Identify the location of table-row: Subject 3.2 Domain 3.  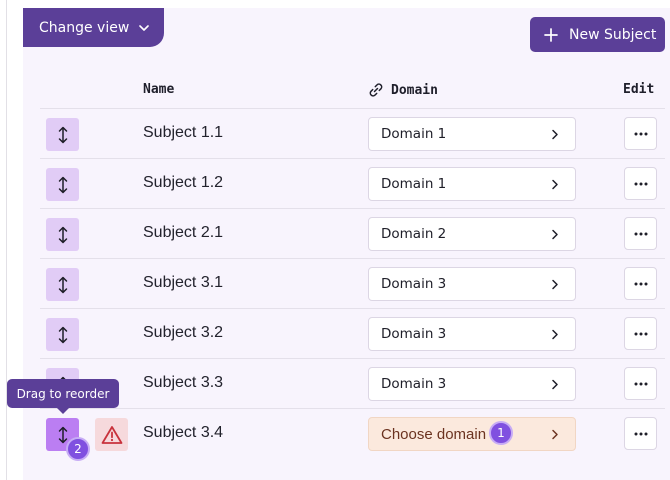
(352, 333).